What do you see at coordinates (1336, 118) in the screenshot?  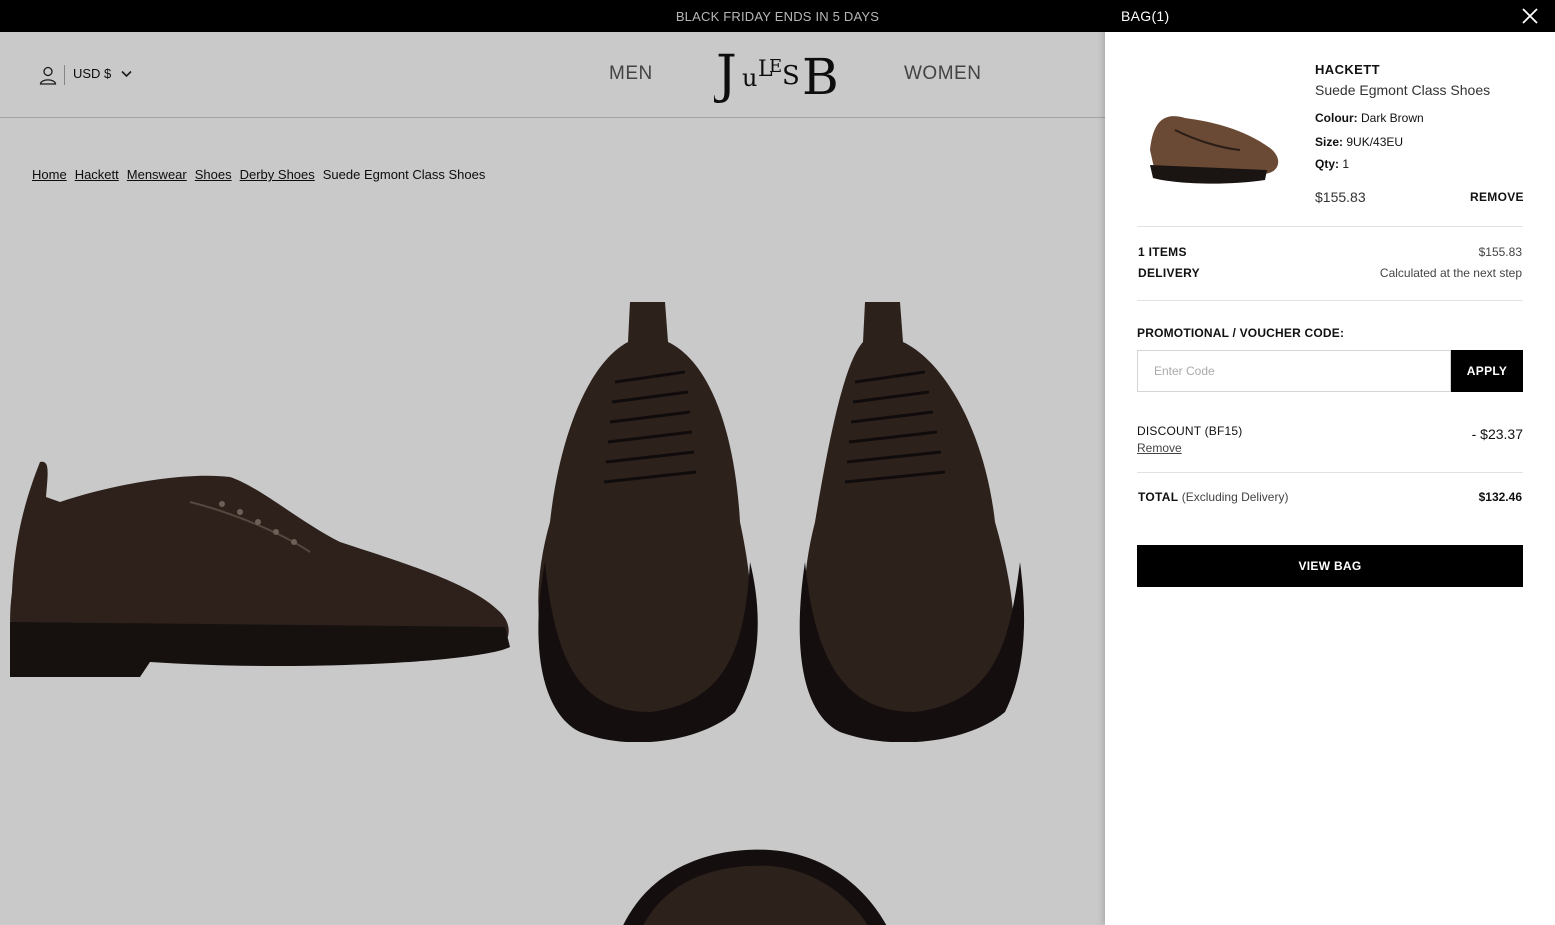 I see `colour-label: Colour:` at bounding box center [1336, 118].